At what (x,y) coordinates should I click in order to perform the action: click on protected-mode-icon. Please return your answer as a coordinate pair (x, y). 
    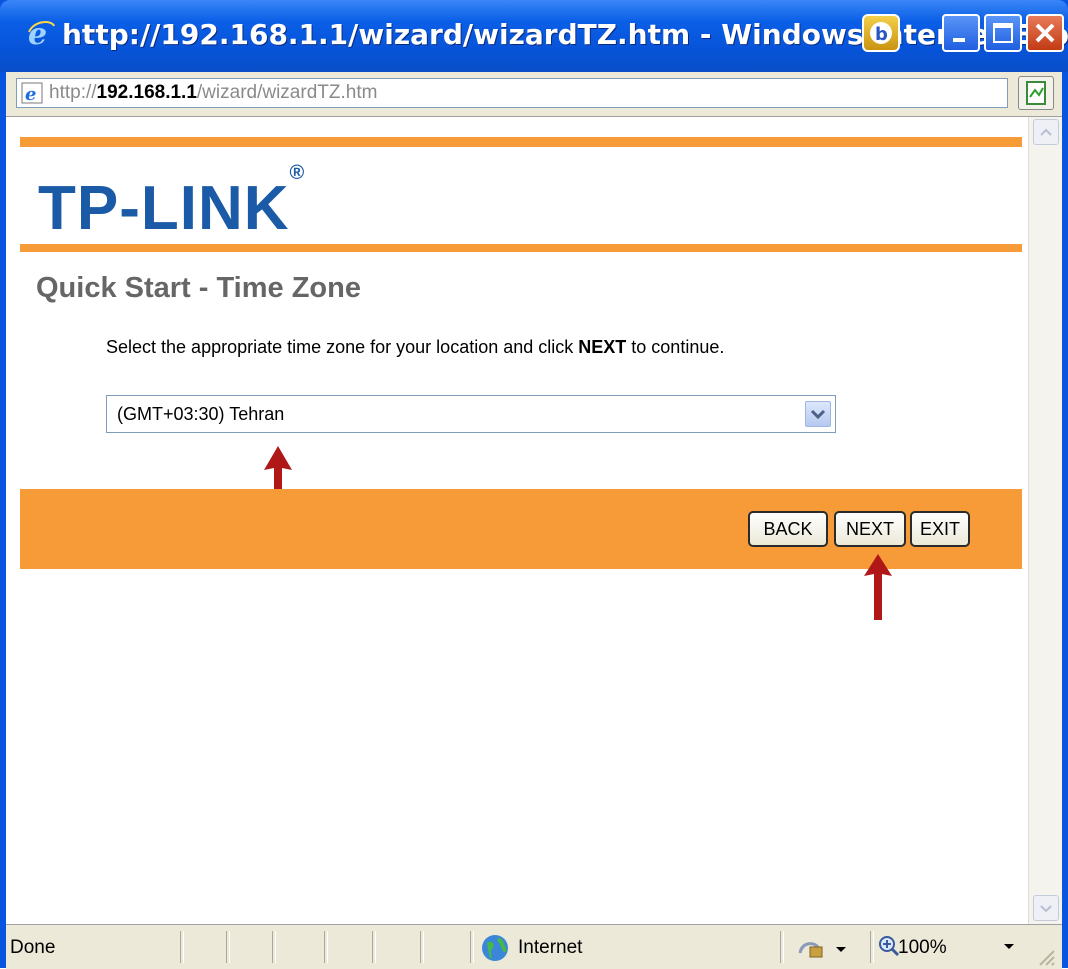
    Looking at the image, I should click on (826, 948).